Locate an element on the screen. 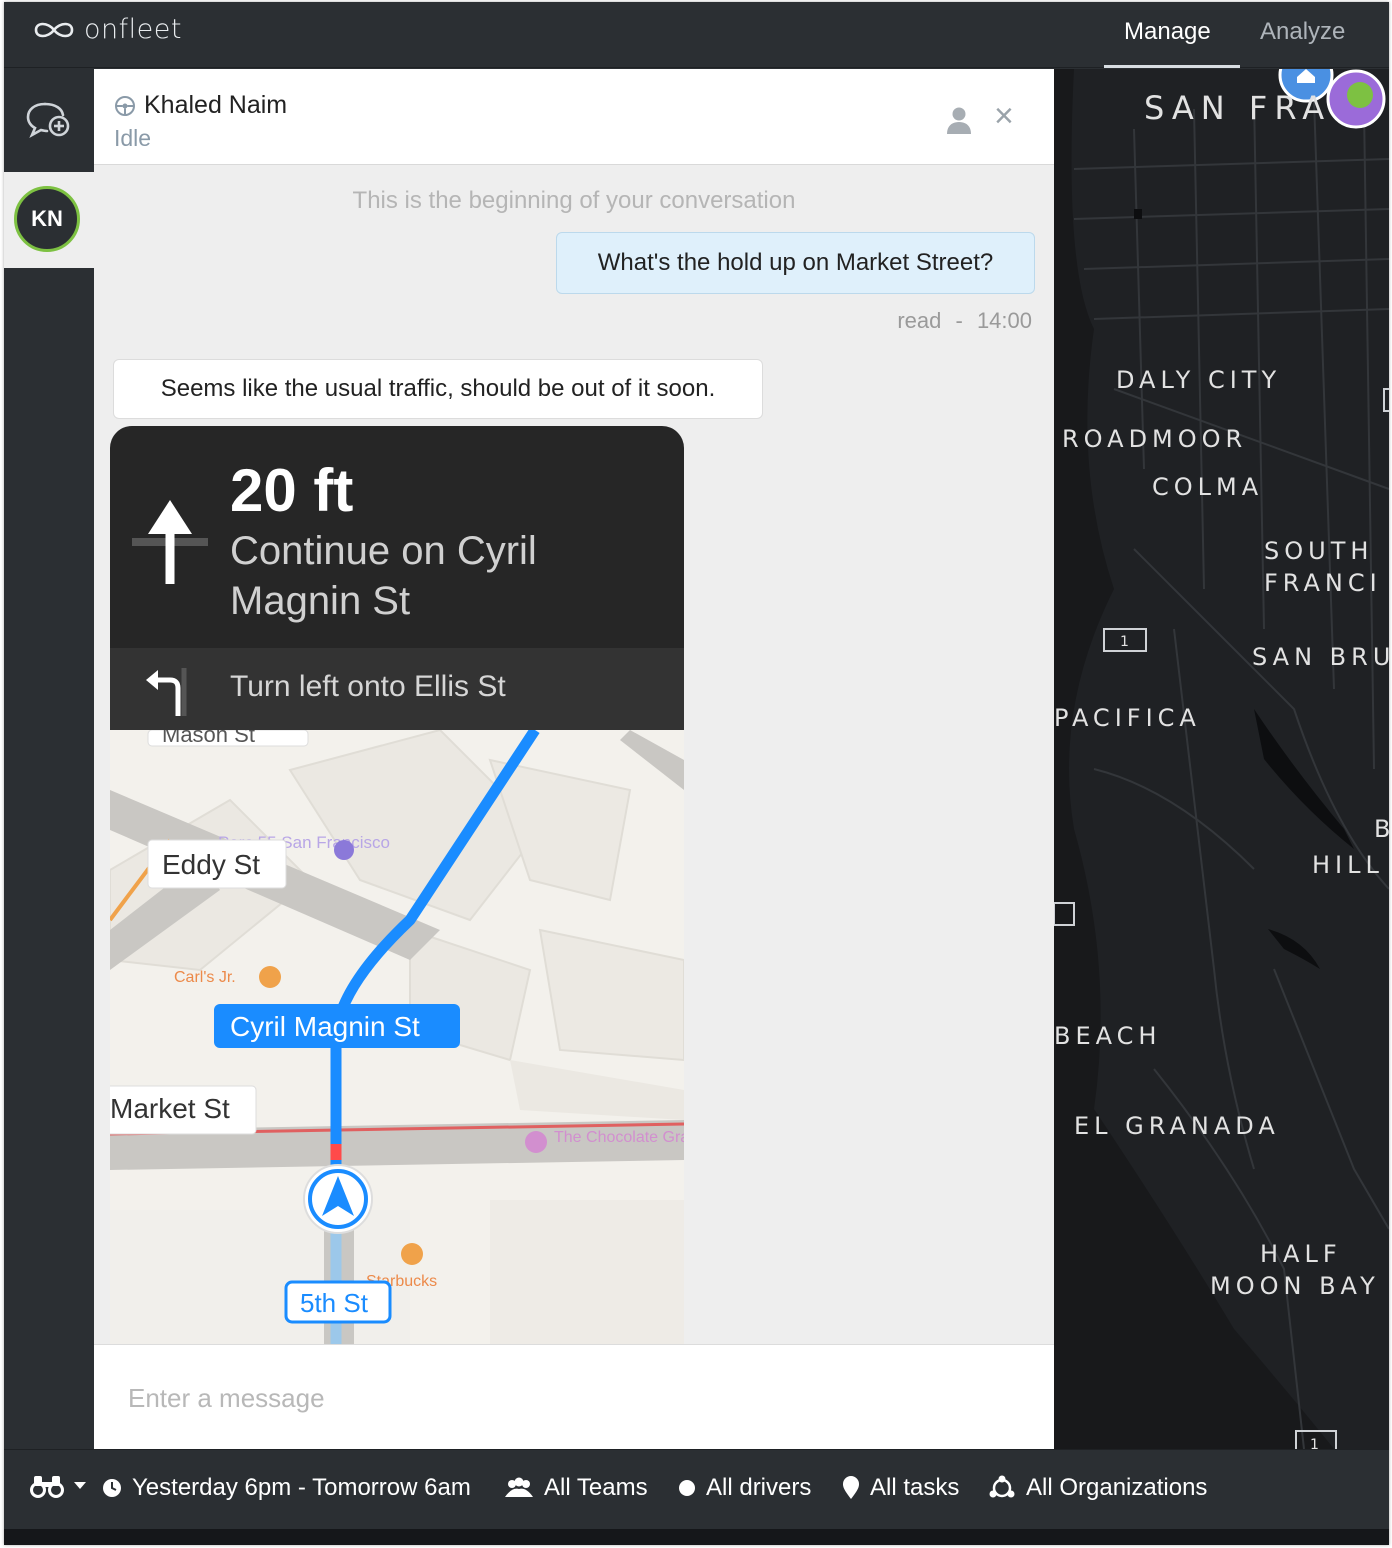 This screenshot has width=1392, height=1548. view-mode-dropdown is located at coordinates (58, 1486).